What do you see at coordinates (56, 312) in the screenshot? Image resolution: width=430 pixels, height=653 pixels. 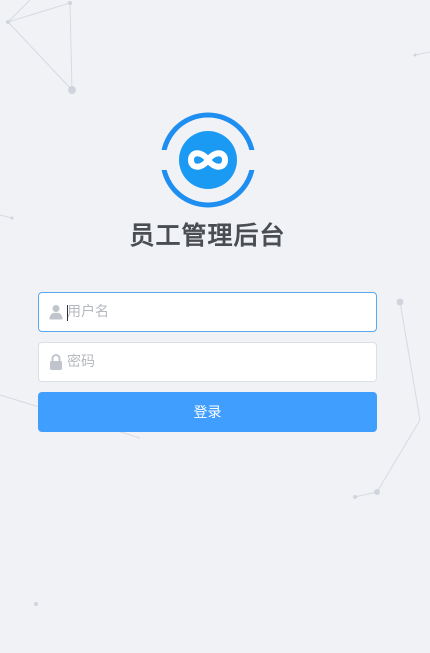 I see `user-icon` at bounding box center [56, 312].